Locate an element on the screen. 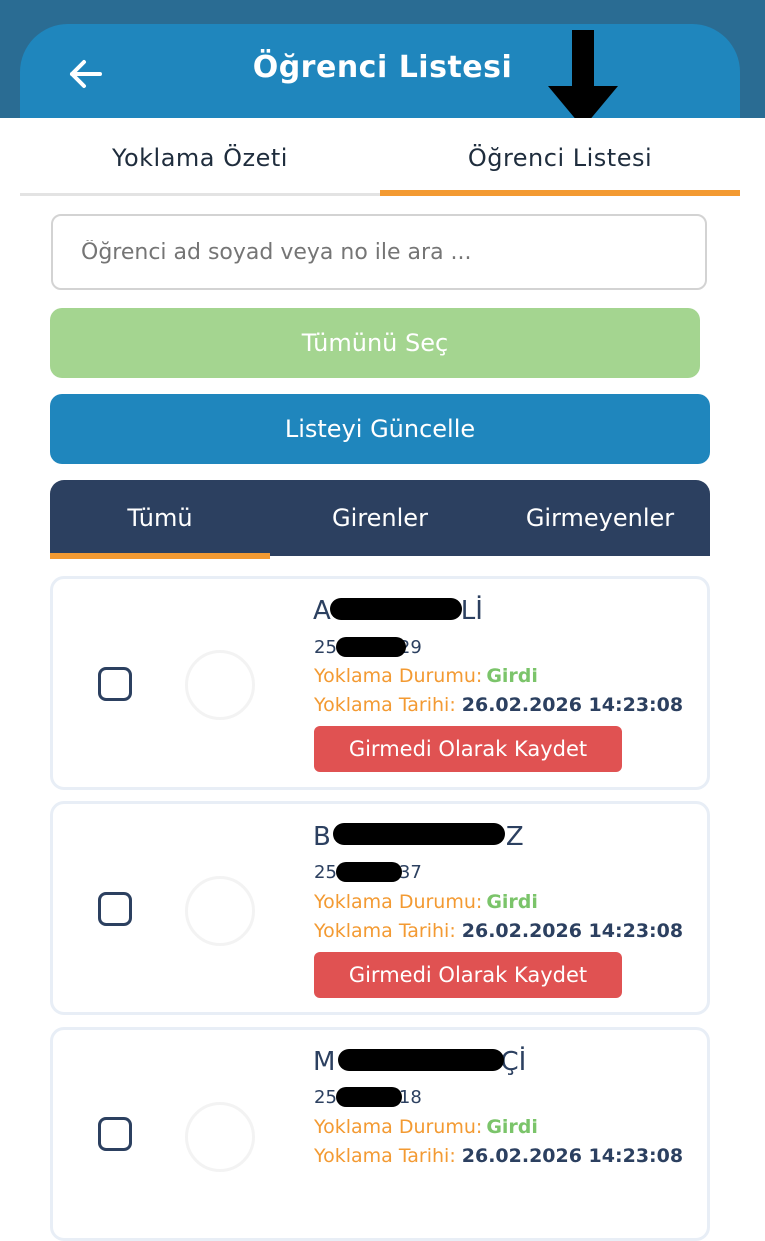  filter-tab-all: Tümü is located at coordinates (160, 518).